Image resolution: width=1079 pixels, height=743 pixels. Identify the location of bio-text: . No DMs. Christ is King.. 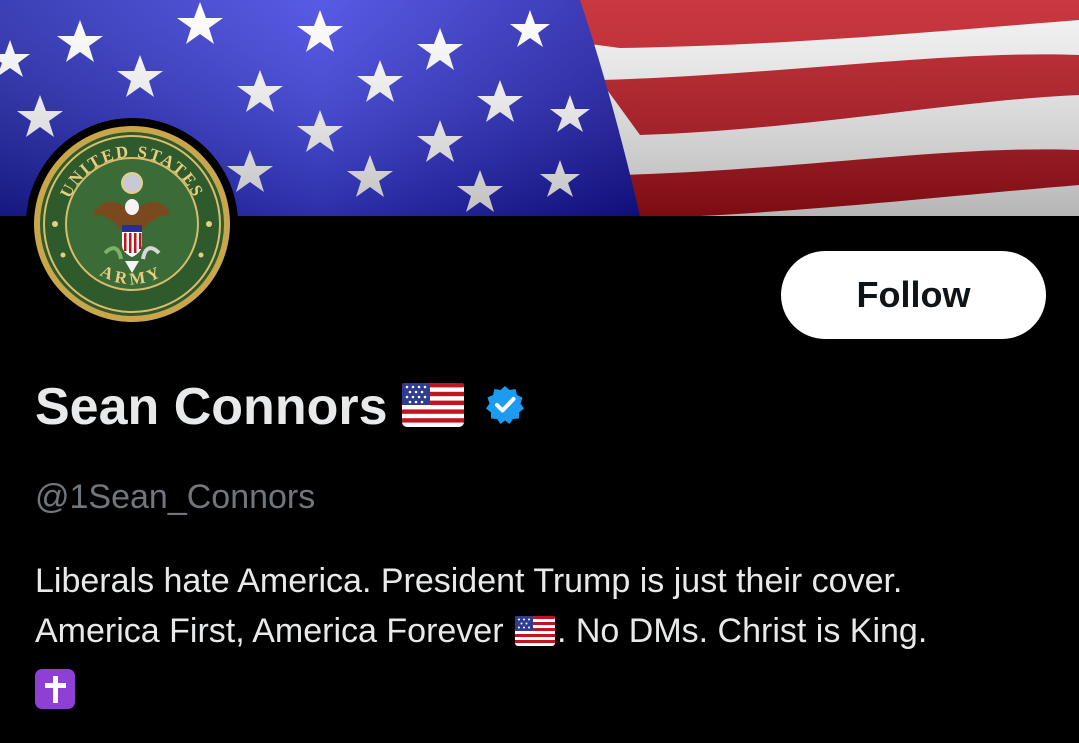
(742, 631).